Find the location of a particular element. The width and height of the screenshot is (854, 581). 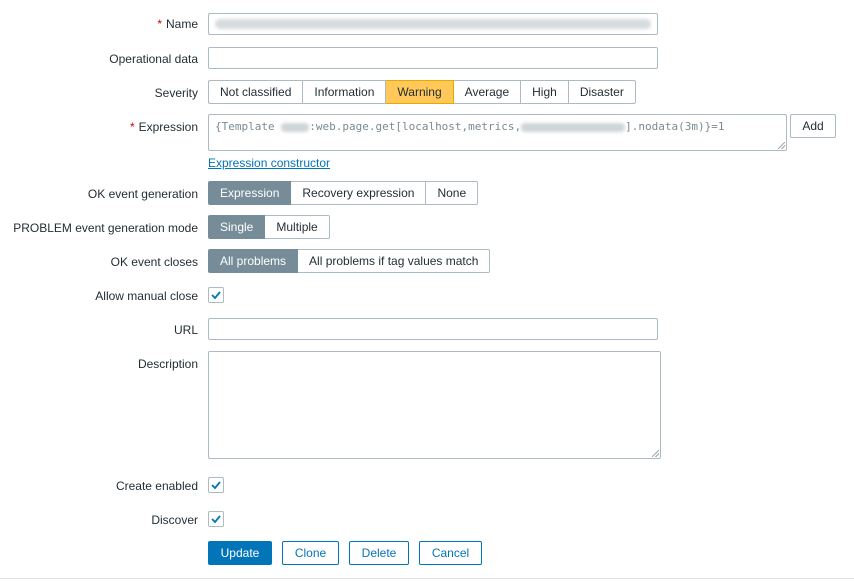

ok-gen-recovery-expression: Recovery expression is located at coordinates (359, 193).